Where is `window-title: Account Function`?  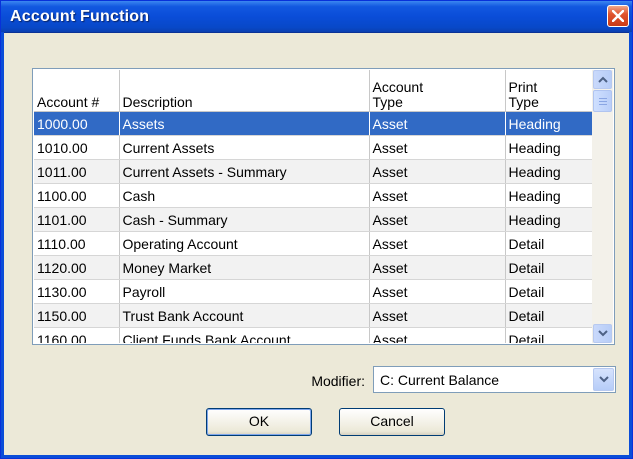
window-title: Account Function is located at coordinates (80, 16).